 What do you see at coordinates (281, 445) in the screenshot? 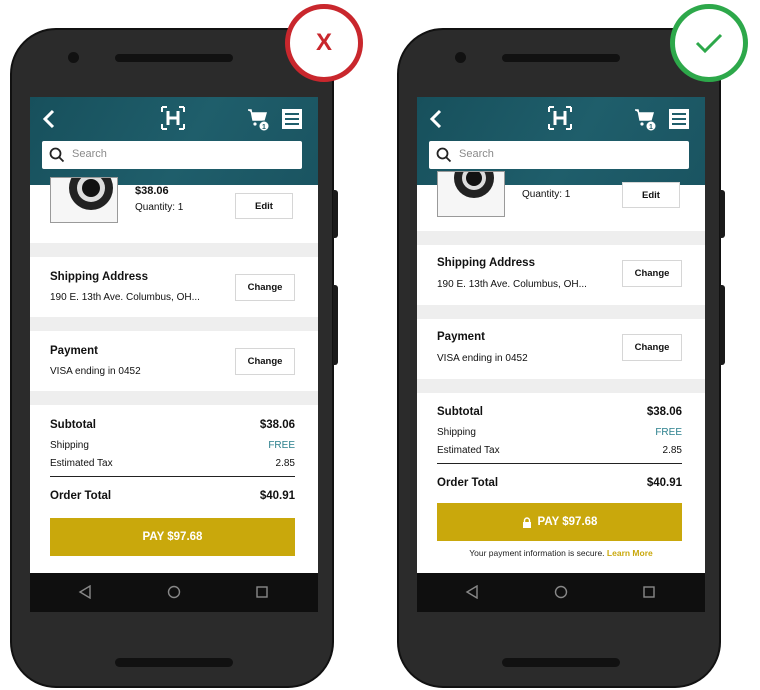
I see `shipping-value: FREE` at bounding box center [281, 445].